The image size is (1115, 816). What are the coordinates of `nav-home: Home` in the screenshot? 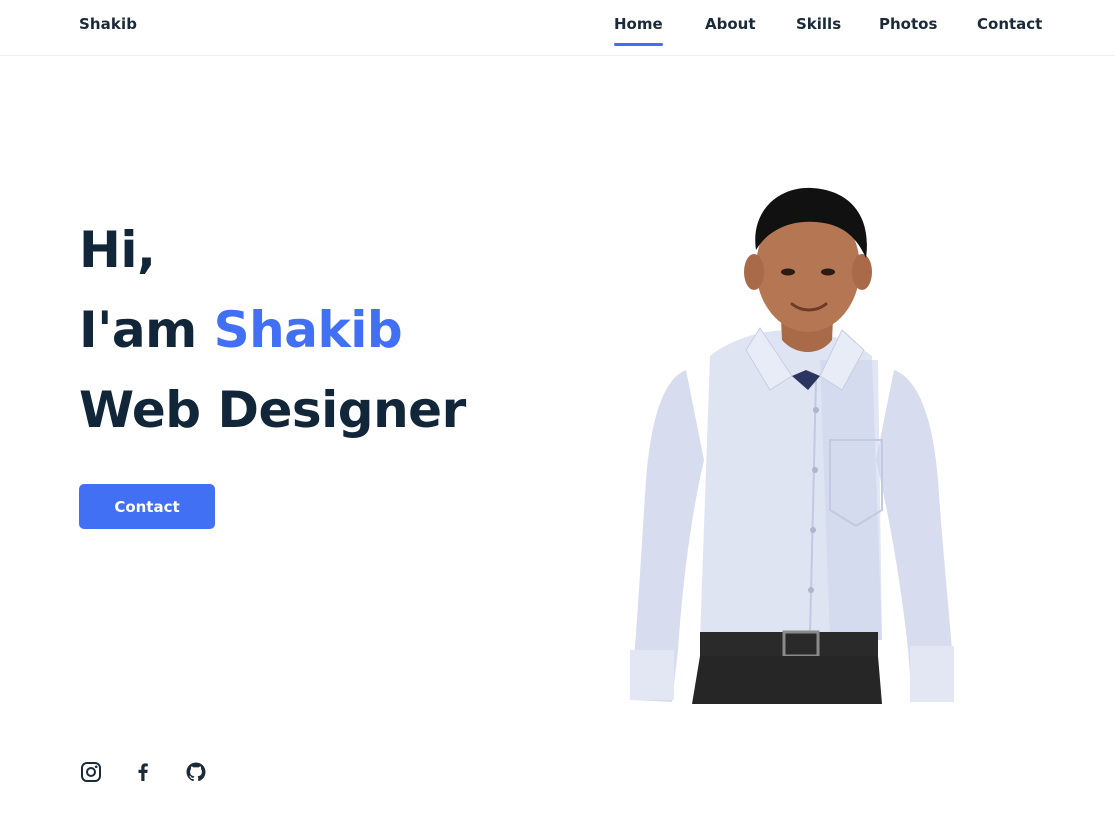 It's located at (638, 30).